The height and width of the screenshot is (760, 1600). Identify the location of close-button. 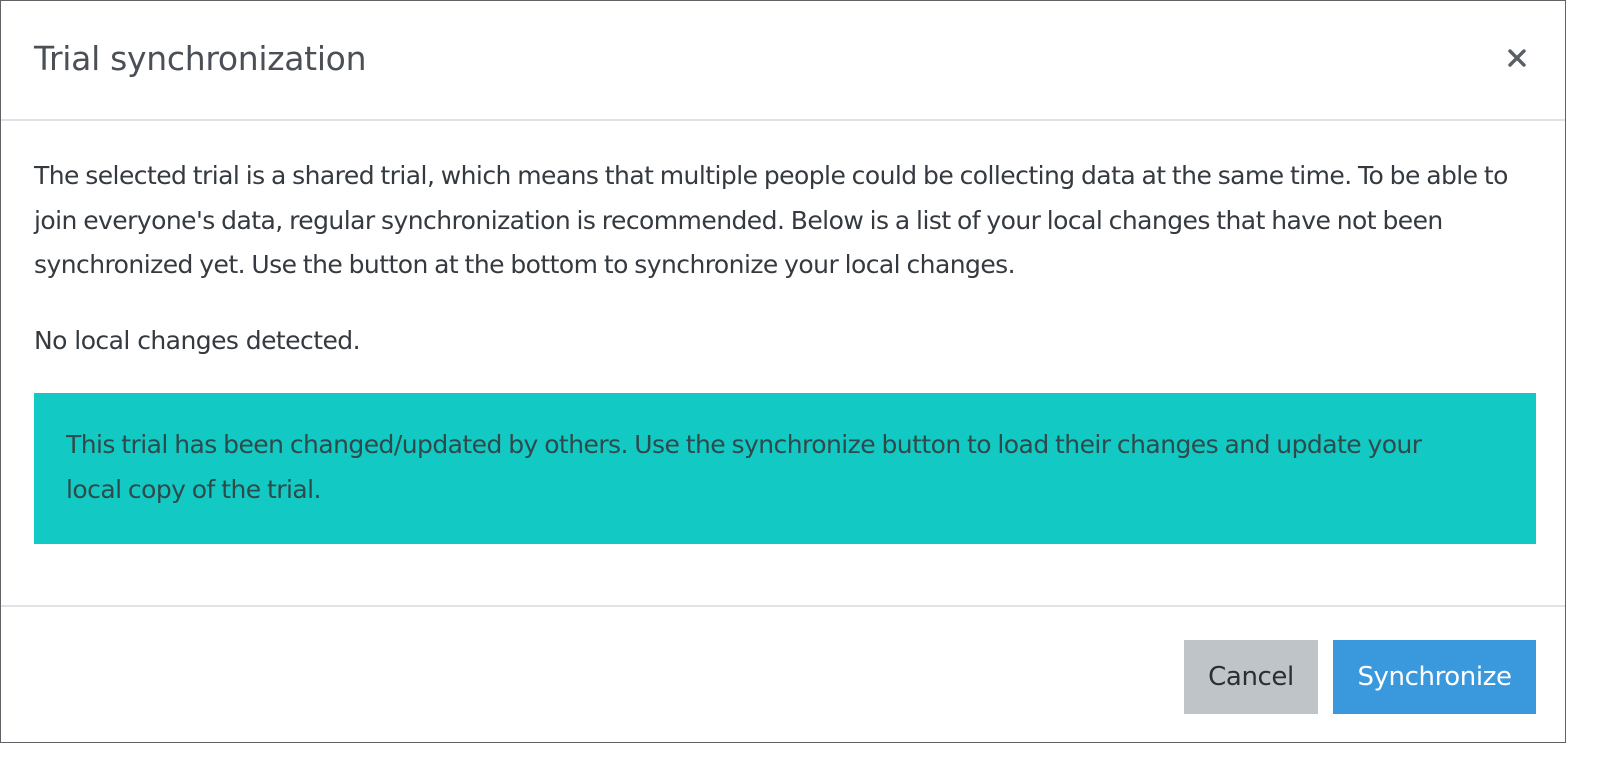
(1517, 55).